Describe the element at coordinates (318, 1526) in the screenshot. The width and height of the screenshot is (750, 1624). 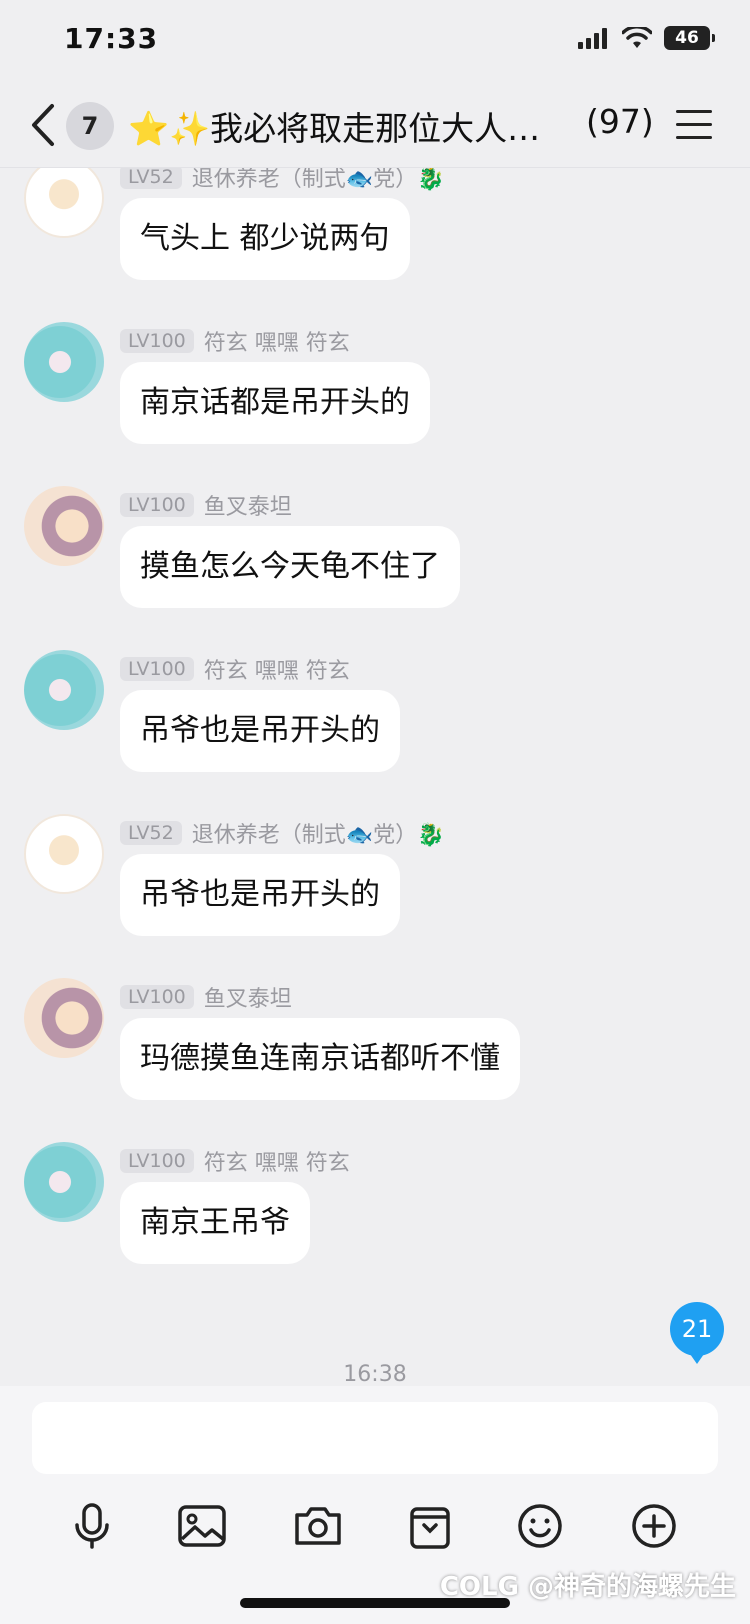
I see `camera-icon` at that location.